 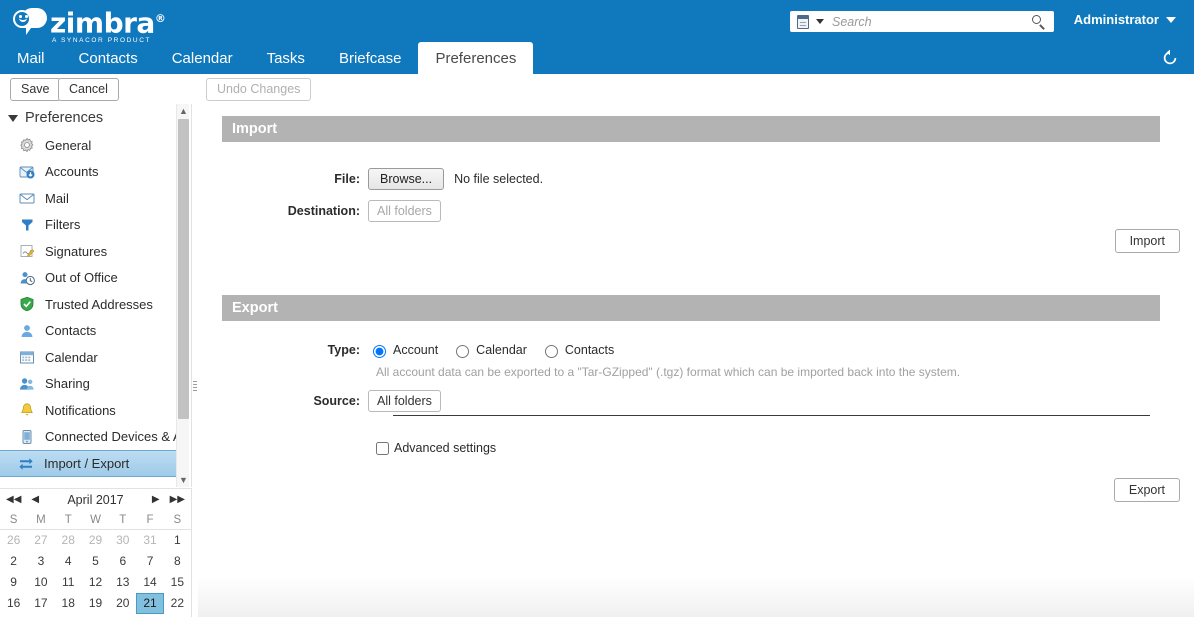 What do you see at coordinates (122, 540) in the screenshot?
I see `calendar-day: 30` at bounding box center [122, 540].